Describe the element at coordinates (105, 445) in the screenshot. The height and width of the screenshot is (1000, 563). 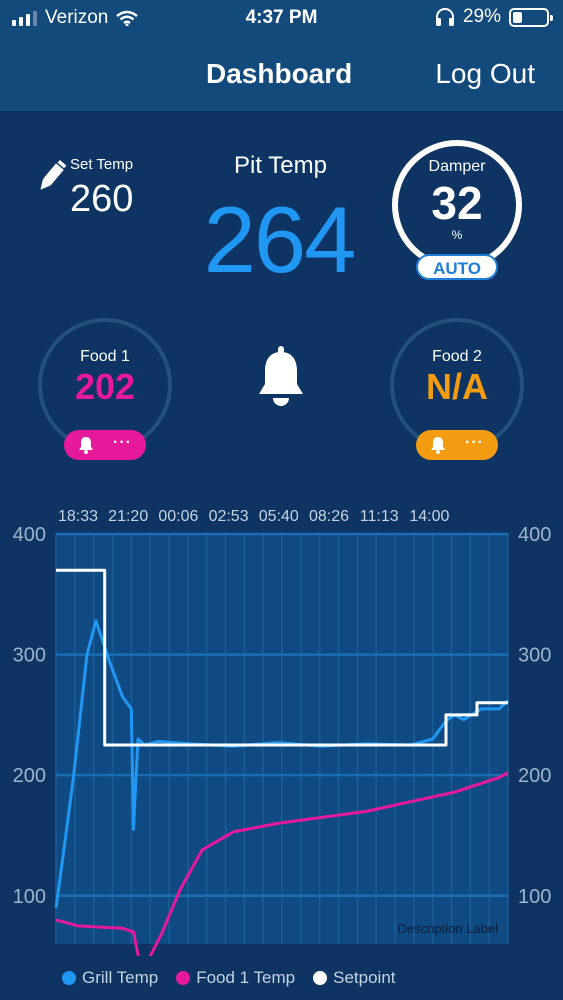
I see `food1-alarm-button: ···` at that location.